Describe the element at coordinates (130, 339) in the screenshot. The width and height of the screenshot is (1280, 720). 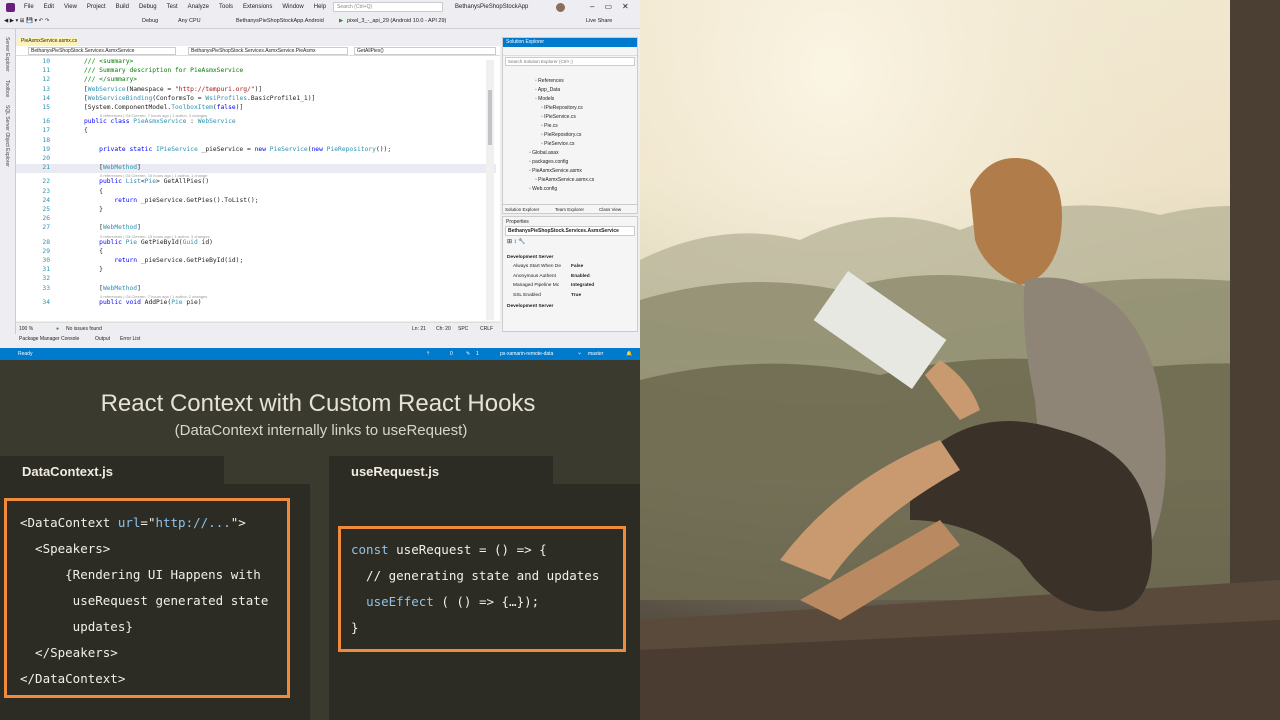
I see `tab-error-list: Error List` at that location.